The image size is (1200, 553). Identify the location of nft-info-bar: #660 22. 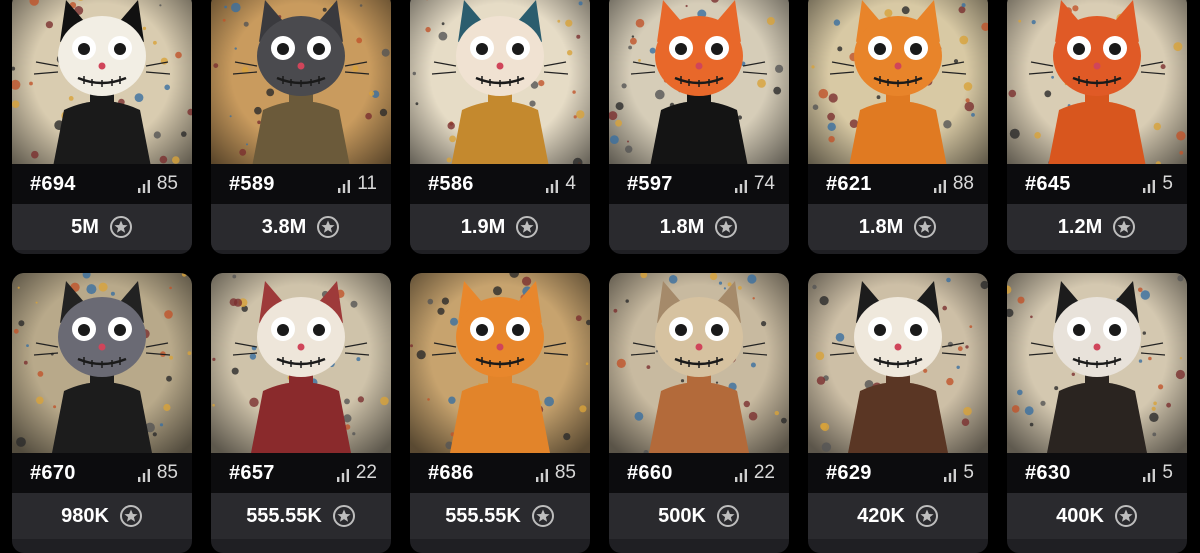
(699, 473).